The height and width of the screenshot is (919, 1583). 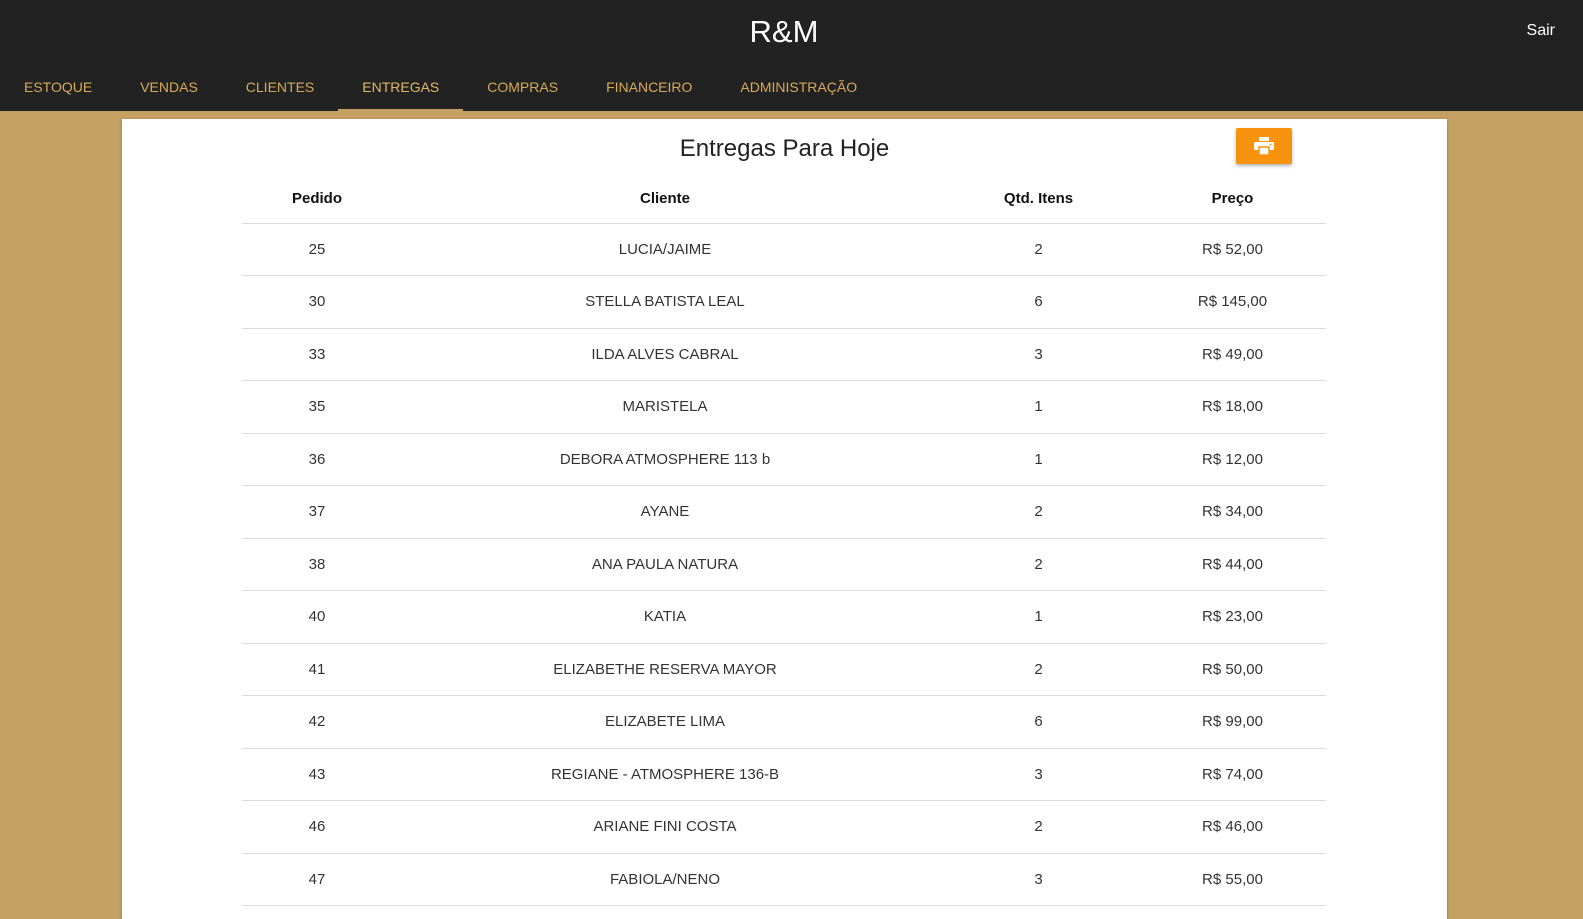 What do you see at coordinates (665, 617) in the screenshot?
I see `cell-cliente: KATIA` at bounding box center [665, 617].